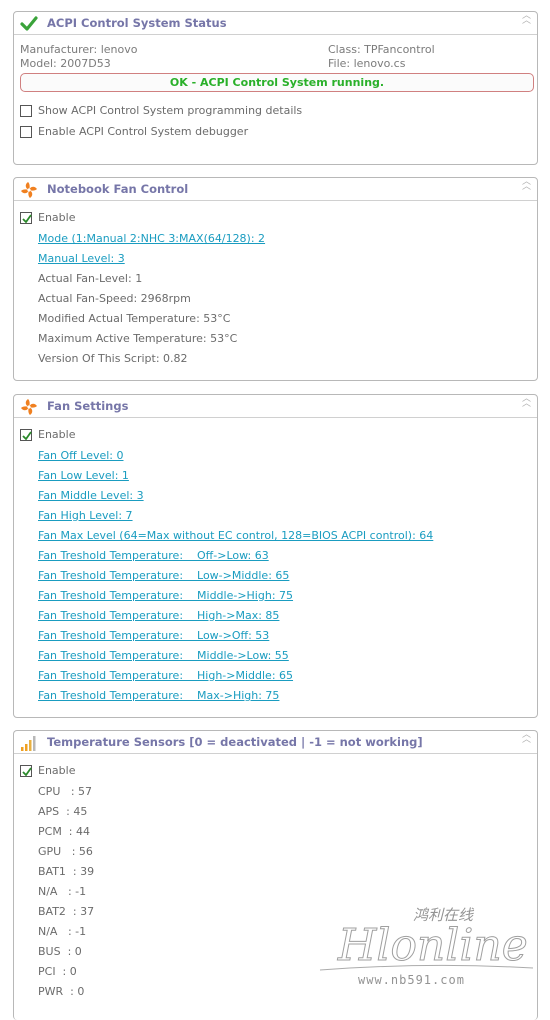 The height and width of the screenshot is (1020, 550). I want to click on status-message: OK - ACPI Control System running., so click(277, 82).